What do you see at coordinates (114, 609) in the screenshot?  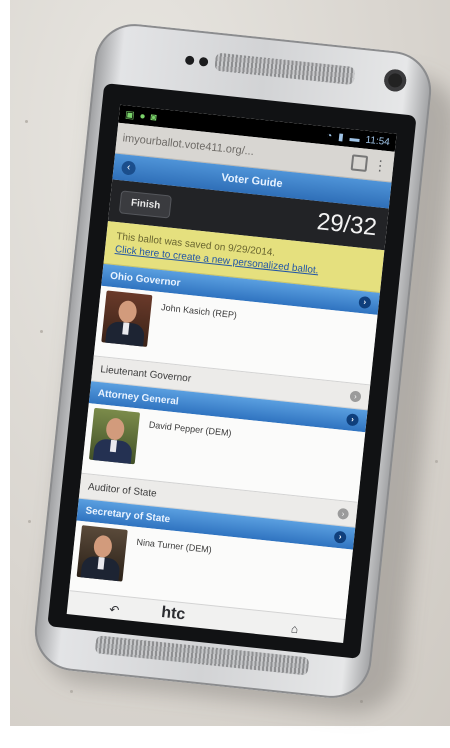 I see `back-key-icon: ↶` at bounding box center [114, 609].